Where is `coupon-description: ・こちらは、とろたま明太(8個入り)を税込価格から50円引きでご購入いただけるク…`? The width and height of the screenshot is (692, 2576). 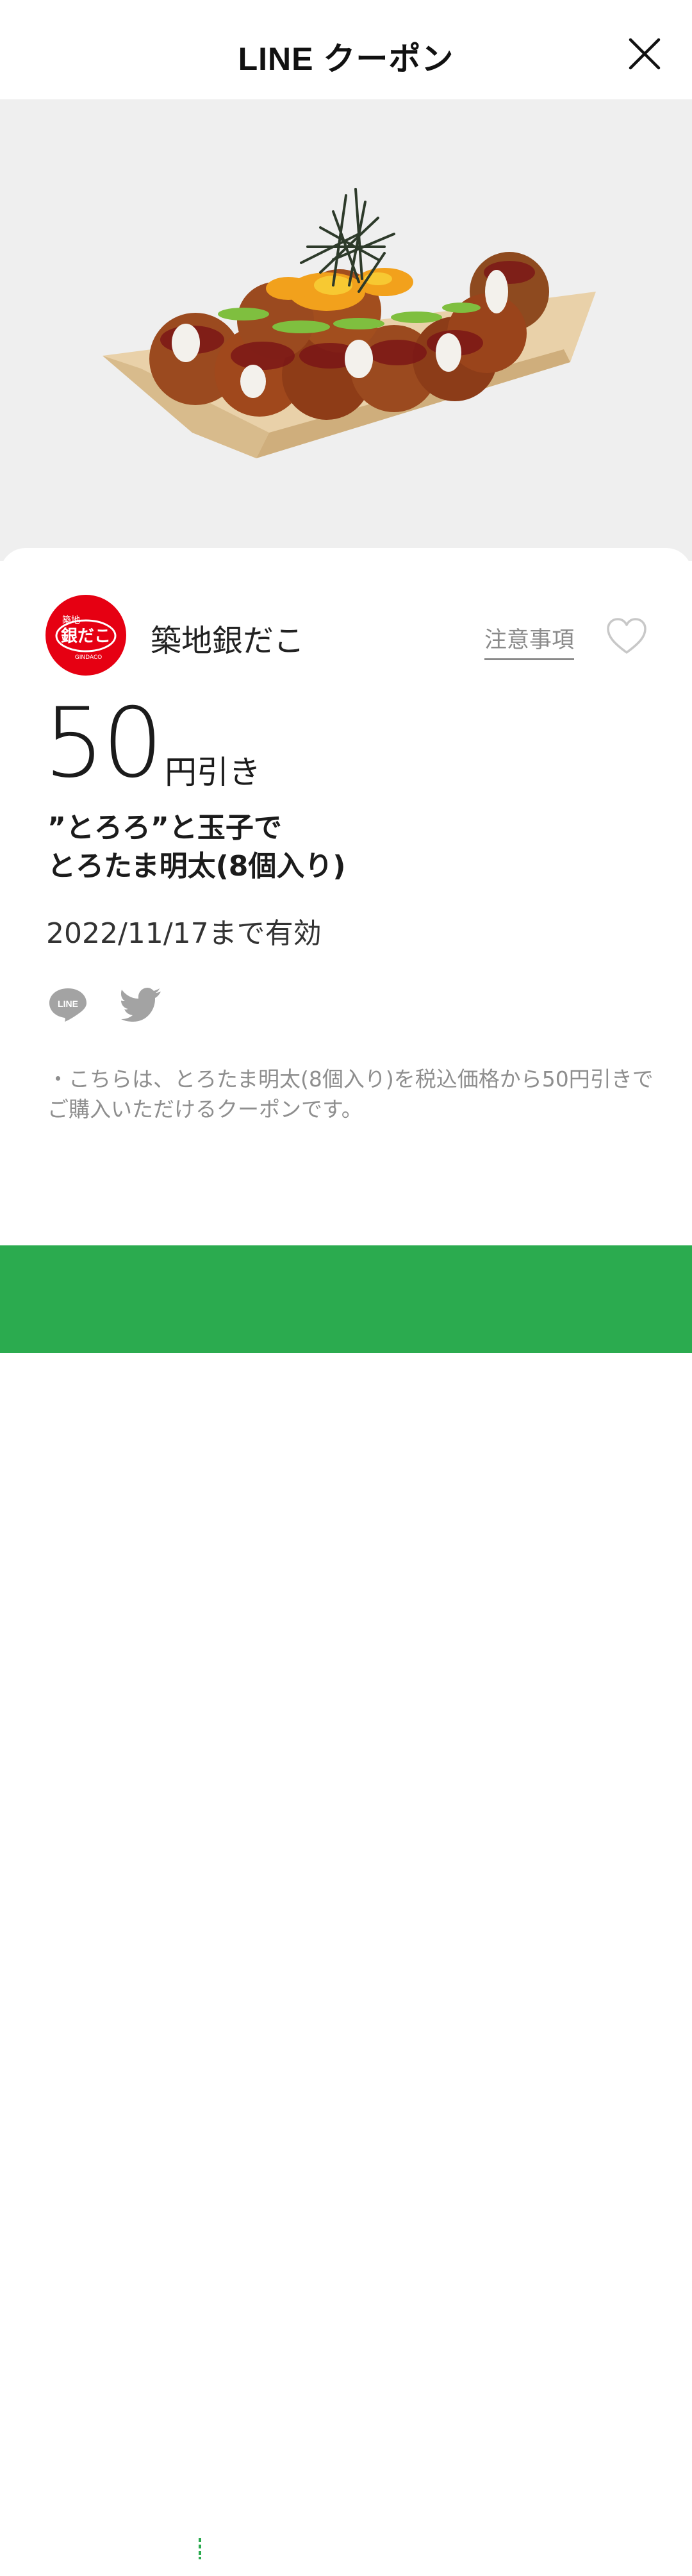 coupon-description: ・こちらは、とろたま明太(8個入り)を税込価格から50円引きでご購入いただけるク… is located at coordinates (350, 1094).